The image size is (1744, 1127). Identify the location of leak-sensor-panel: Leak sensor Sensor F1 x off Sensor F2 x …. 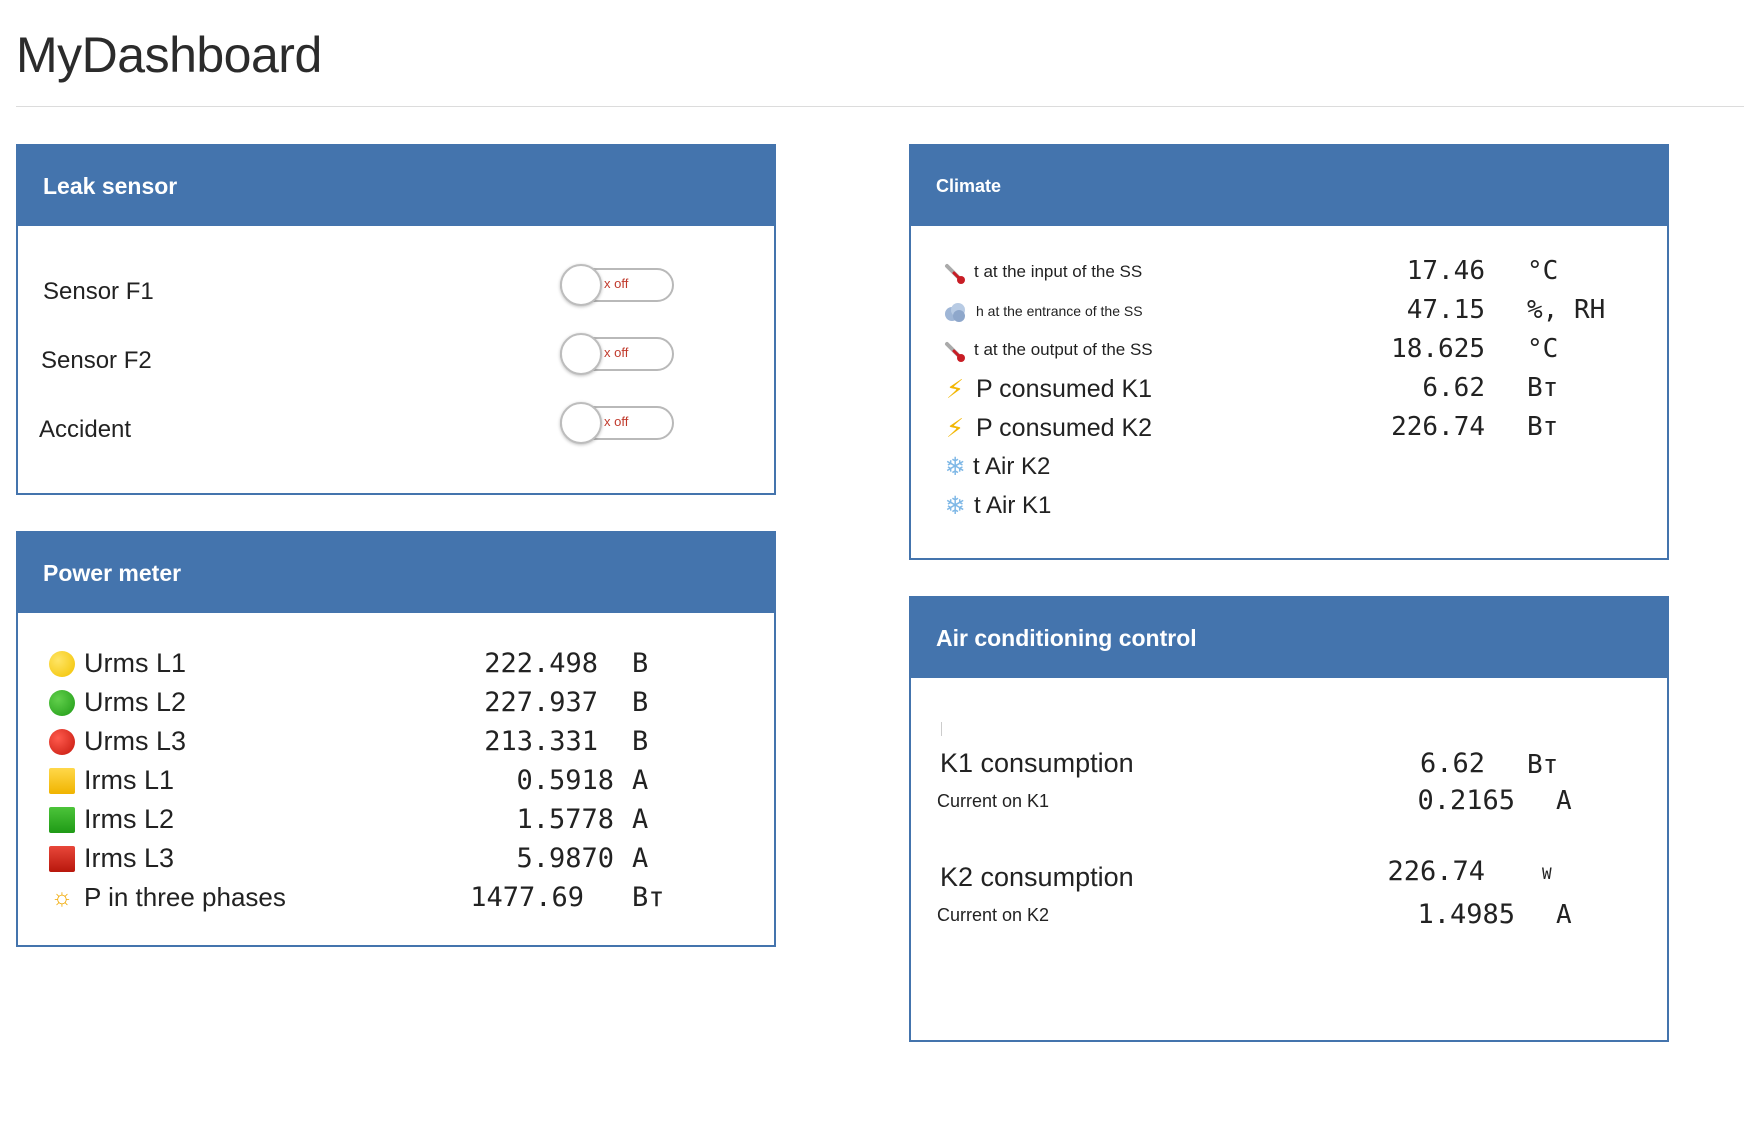
(396, 319).